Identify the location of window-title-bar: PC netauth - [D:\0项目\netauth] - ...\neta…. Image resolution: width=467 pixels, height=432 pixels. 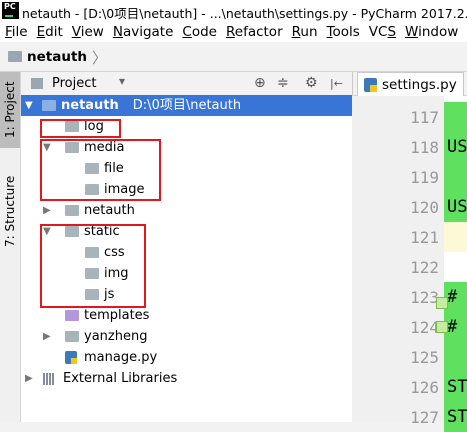
(233, 11).